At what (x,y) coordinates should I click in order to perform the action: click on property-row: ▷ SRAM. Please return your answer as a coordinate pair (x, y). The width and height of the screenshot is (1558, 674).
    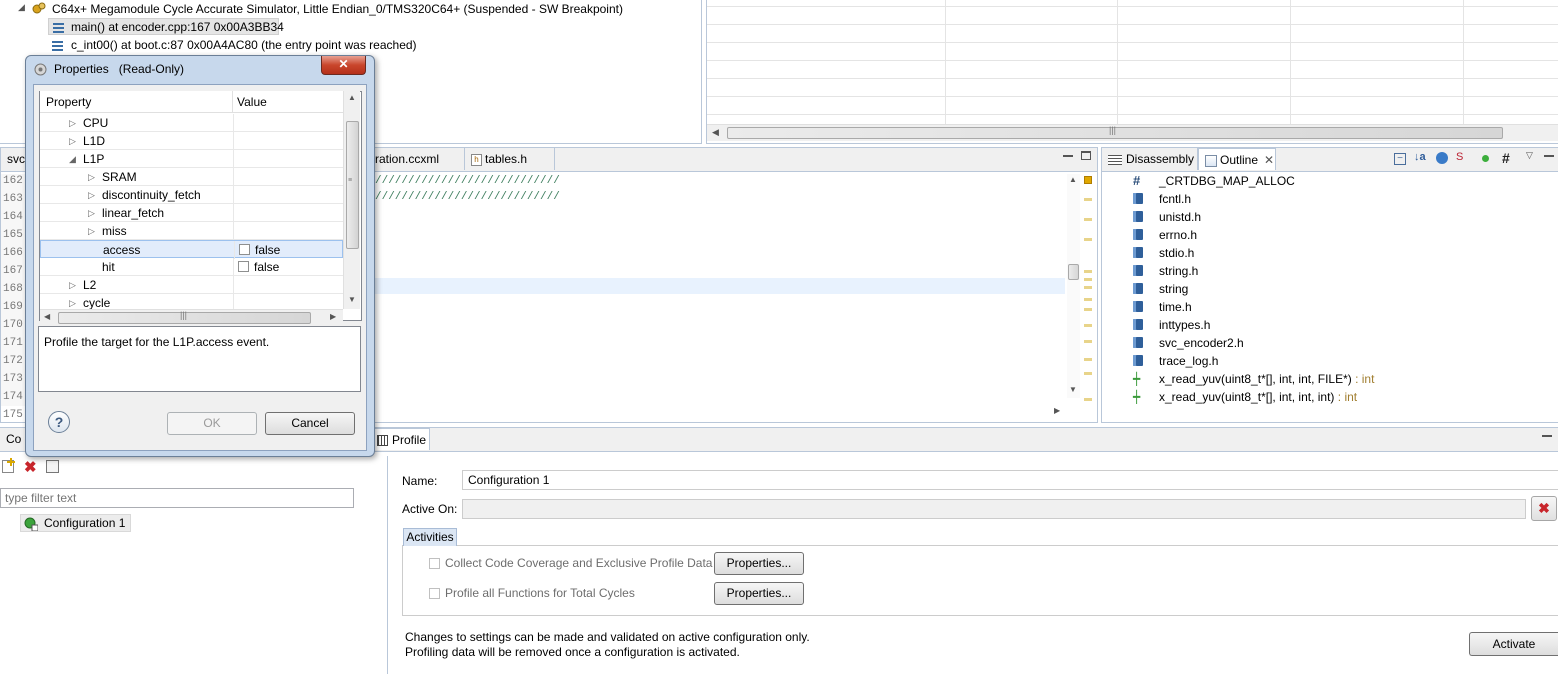
    Looking at the image, I should click on (191, 177).